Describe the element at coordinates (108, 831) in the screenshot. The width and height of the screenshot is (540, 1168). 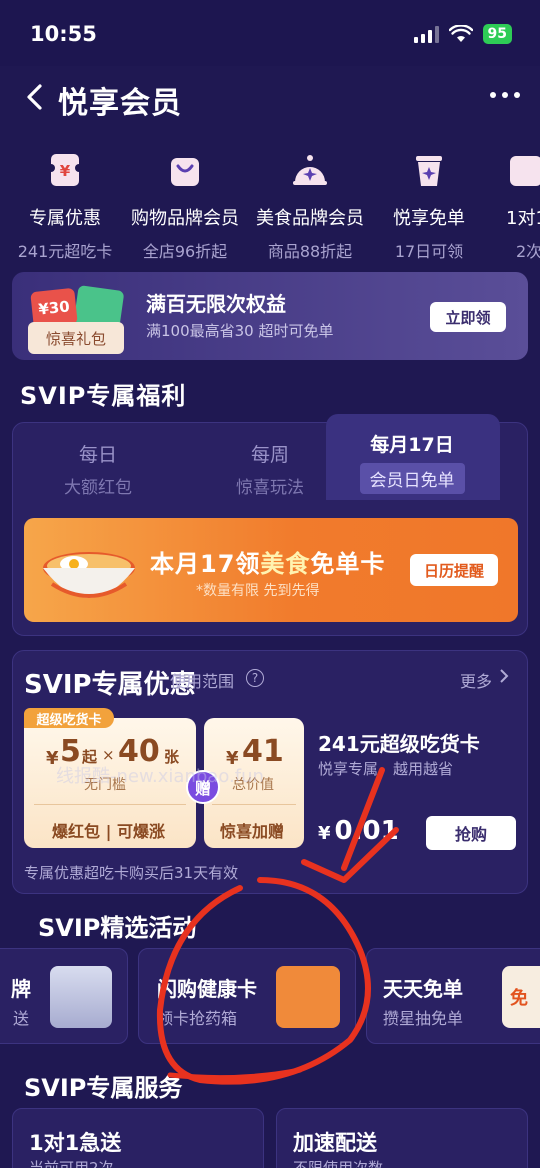
I see `coupon-footer: 爆红包 | 可爆涨` at that location.